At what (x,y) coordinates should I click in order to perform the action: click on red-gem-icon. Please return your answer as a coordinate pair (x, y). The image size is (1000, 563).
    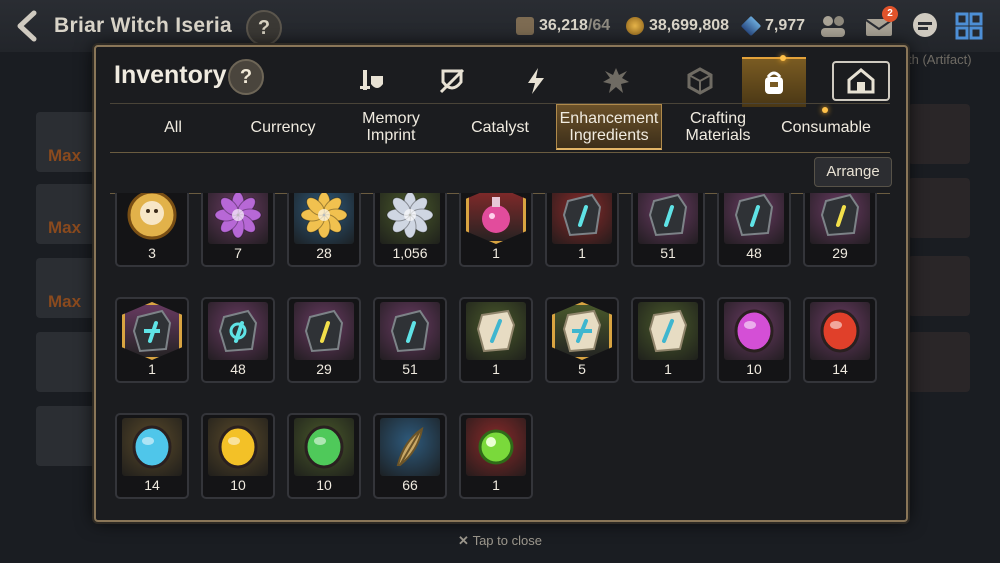
    Looking at the image, I should click on (840, 331).